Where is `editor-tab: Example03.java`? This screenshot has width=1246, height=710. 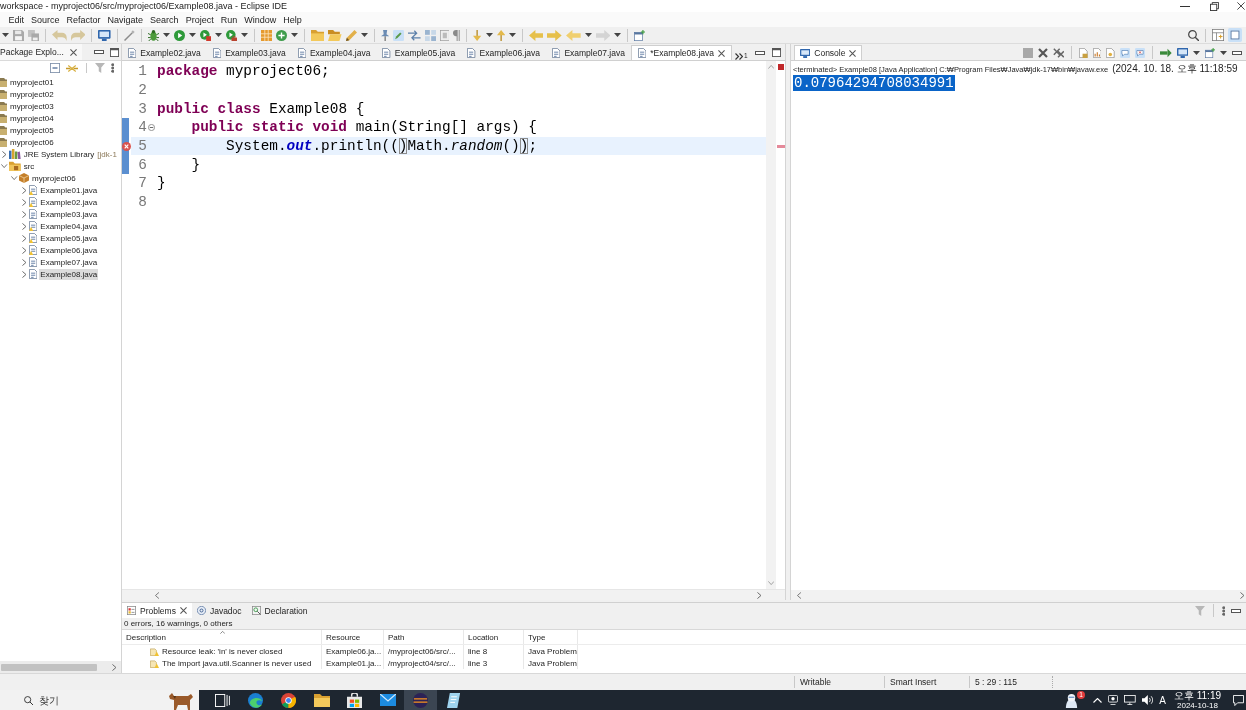 editor-tab: Example03.java is located at coordinates (249, 52).